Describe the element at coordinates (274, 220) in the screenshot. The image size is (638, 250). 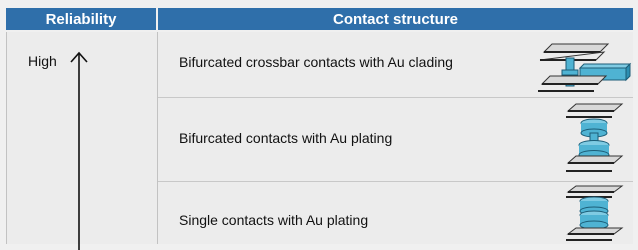
I see `contact-type-label: Single contacts with Au plating` at that location.